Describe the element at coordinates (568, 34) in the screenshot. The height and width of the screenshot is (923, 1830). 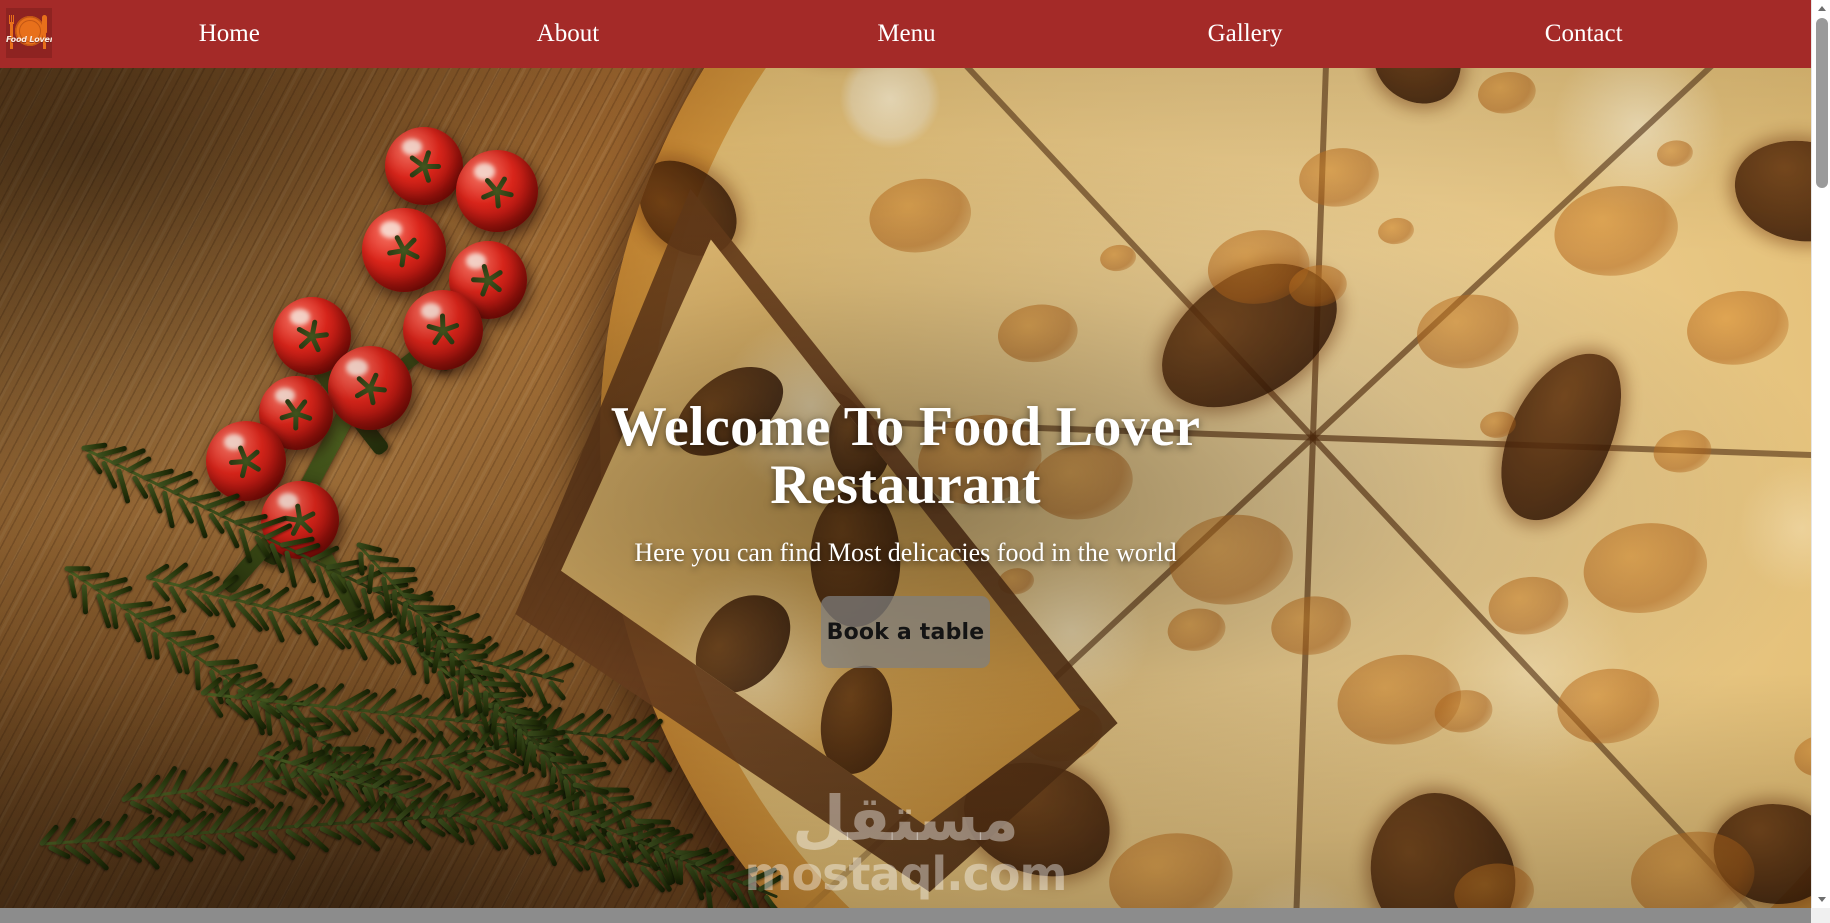
I see `nav-item-about: About` at that location.